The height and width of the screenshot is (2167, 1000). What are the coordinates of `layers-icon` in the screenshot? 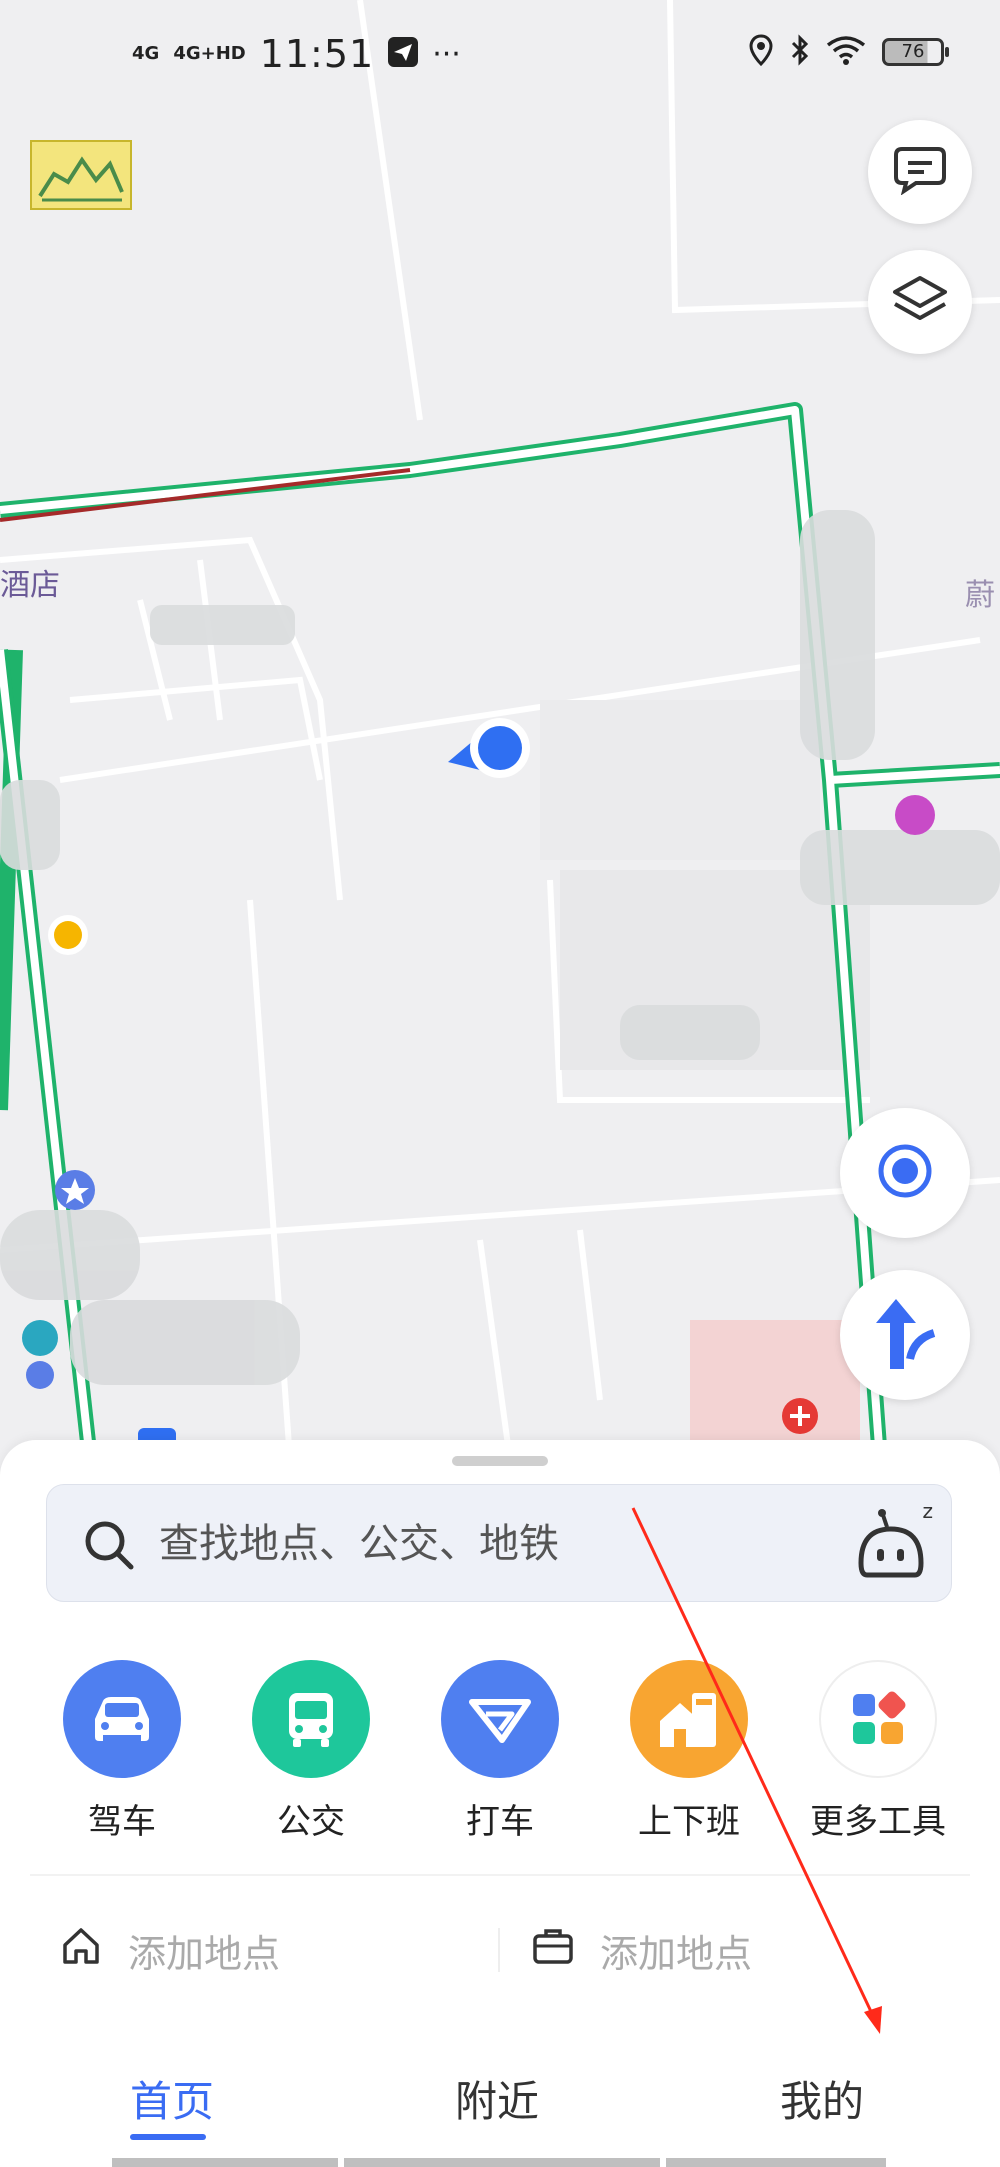 It's located at (920, 302).